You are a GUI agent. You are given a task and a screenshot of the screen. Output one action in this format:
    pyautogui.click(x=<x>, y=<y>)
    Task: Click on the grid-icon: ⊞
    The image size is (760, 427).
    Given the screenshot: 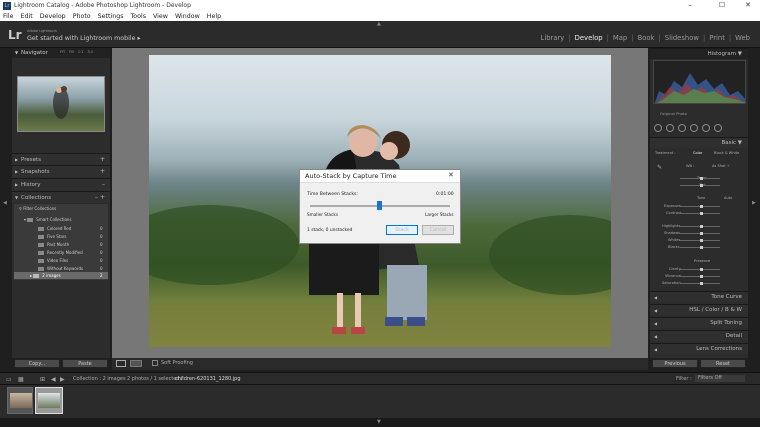 What is the action you would take?
    pyautogui.click(x=42, y=379)
    